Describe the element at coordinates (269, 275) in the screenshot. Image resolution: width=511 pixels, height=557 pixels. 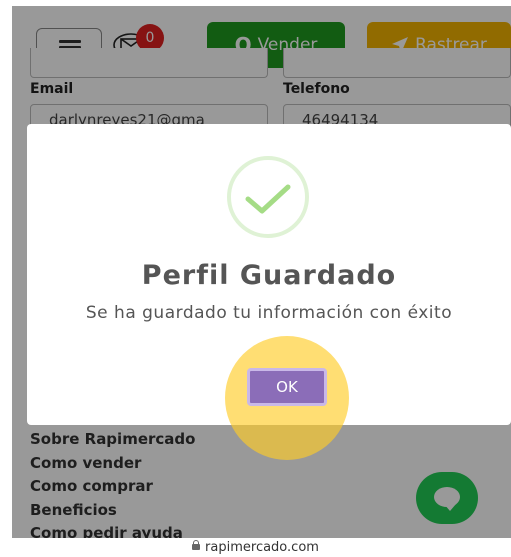
I see `modal-title: Perfil Guardado` at that location.